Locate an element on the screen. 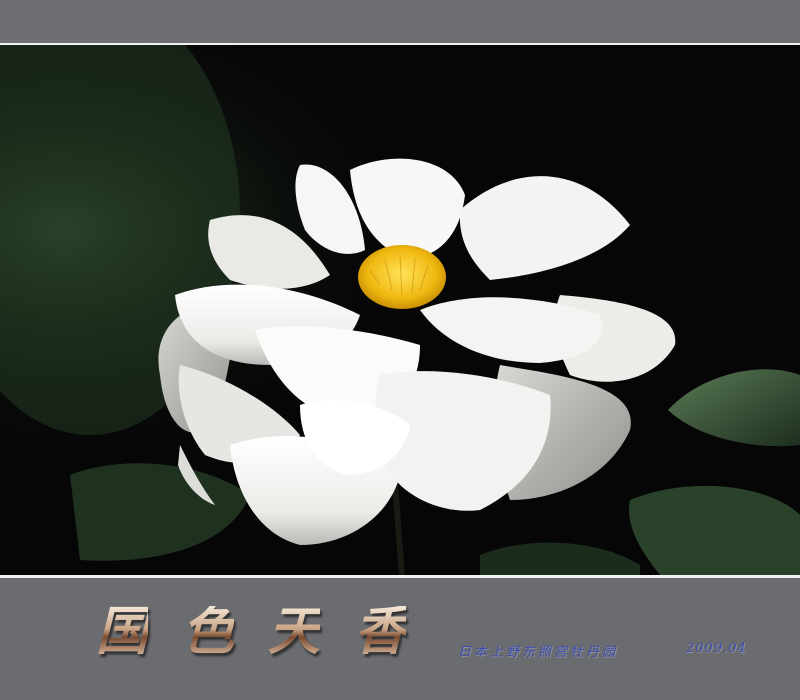  title-char-2: 色 is located at coordinates (208, 631).